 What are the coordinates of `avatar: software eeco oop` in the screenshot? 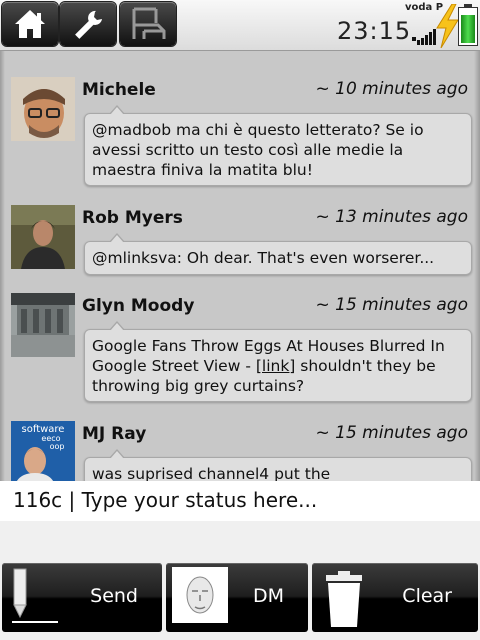 It's located at (43, 451).